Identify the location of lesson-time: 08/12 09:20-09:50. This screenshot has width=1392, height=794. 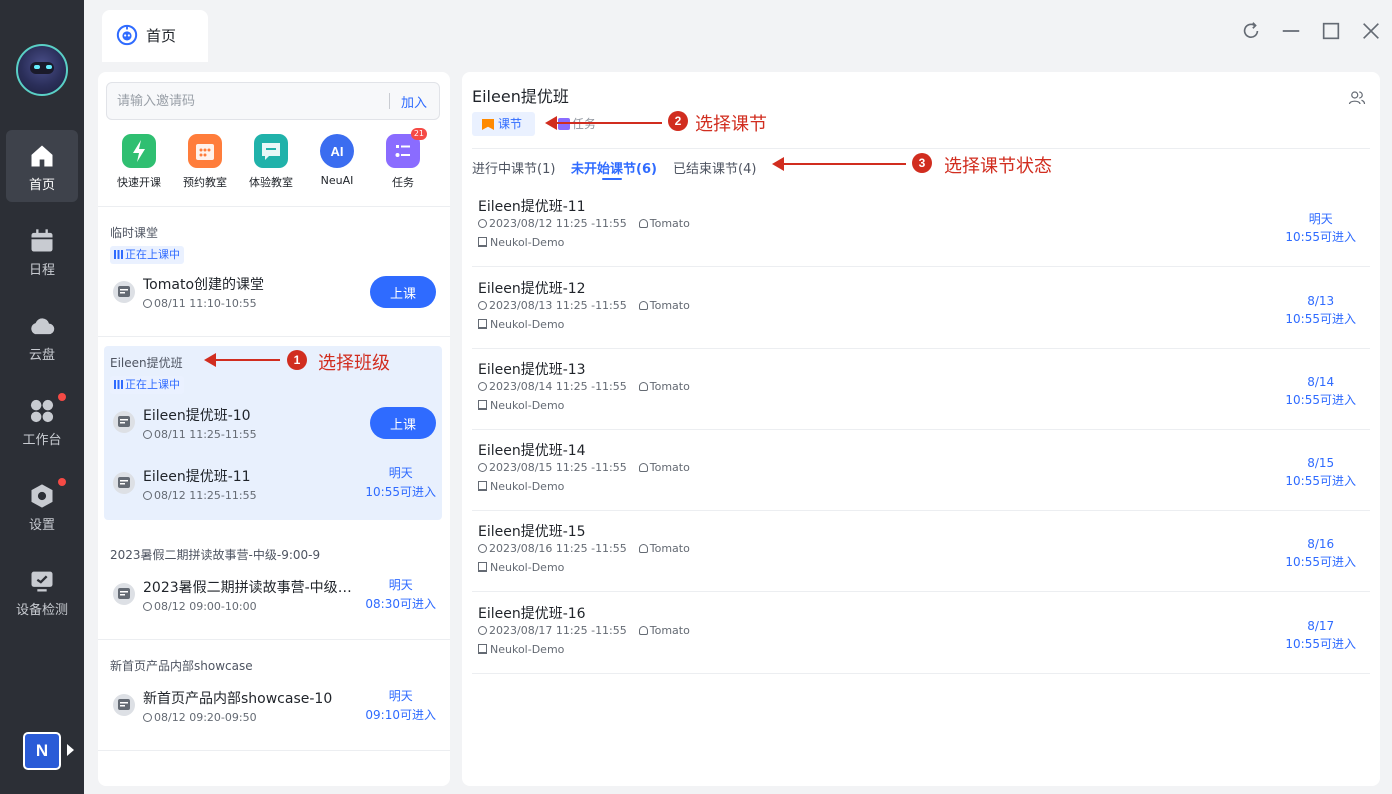
(200, 717).